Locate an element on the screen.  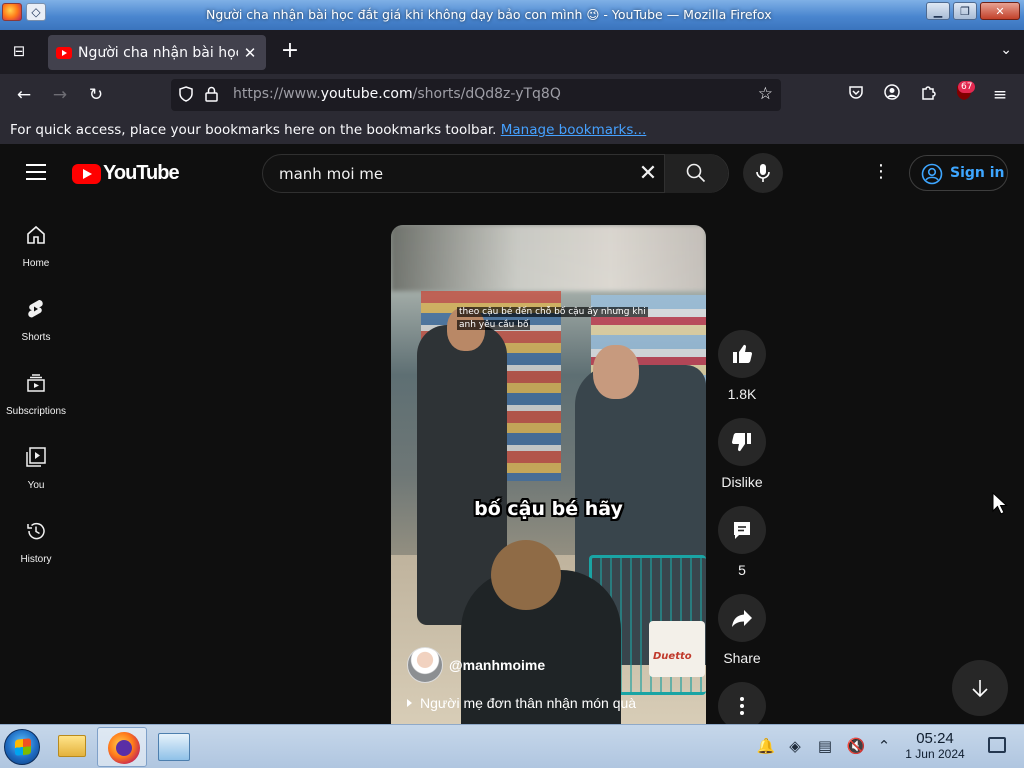
search-button is located at coordinates (696, 173).